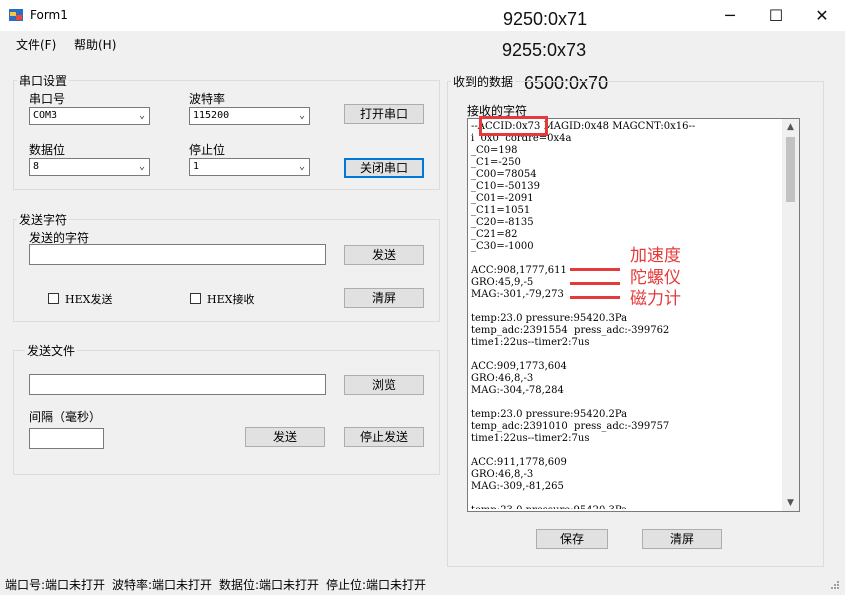  I want to click on received-line: _C20=-8135, so click(502, 222).